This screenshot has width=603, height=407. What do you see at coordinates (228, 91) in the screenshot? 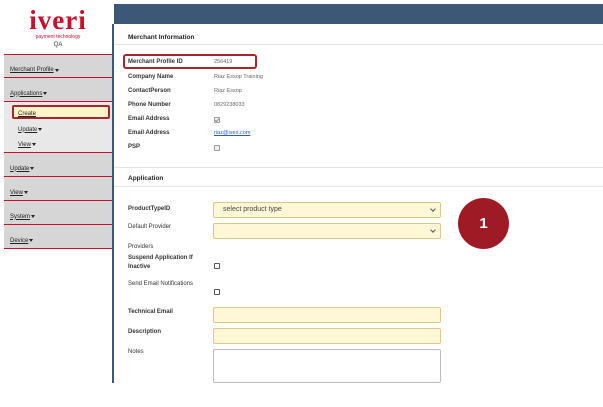
I see `contact-person-value: Riaz Essop` at bounding box center [228, 91].